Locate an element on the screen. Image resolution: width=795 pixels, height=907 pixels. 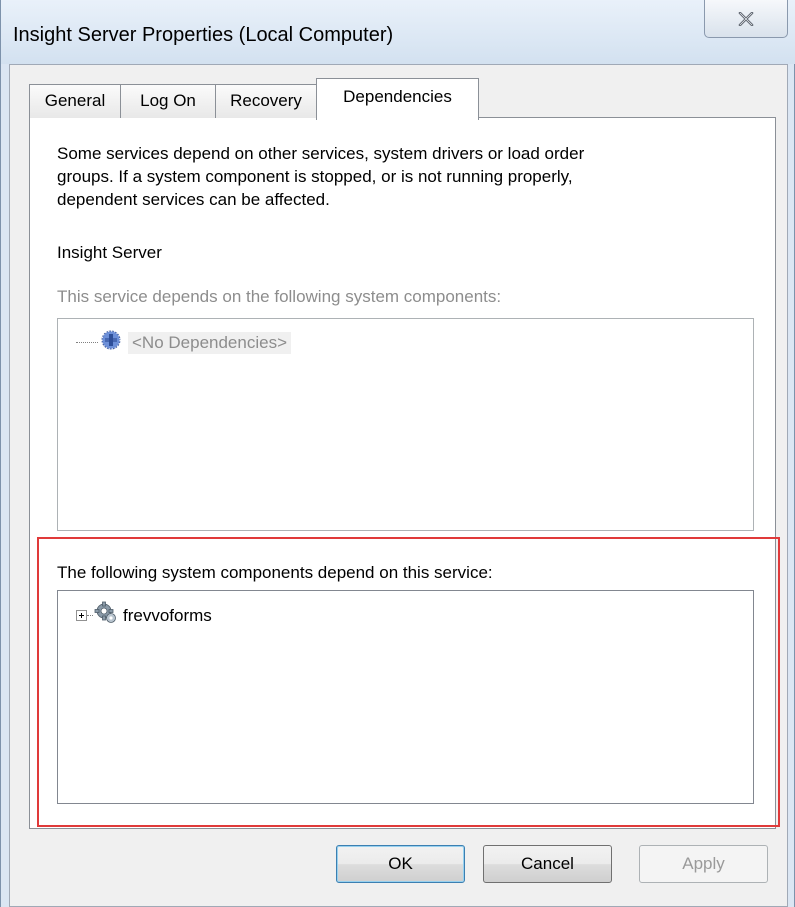
tab-recovery: Recovery is located at coordinates (266, 101).